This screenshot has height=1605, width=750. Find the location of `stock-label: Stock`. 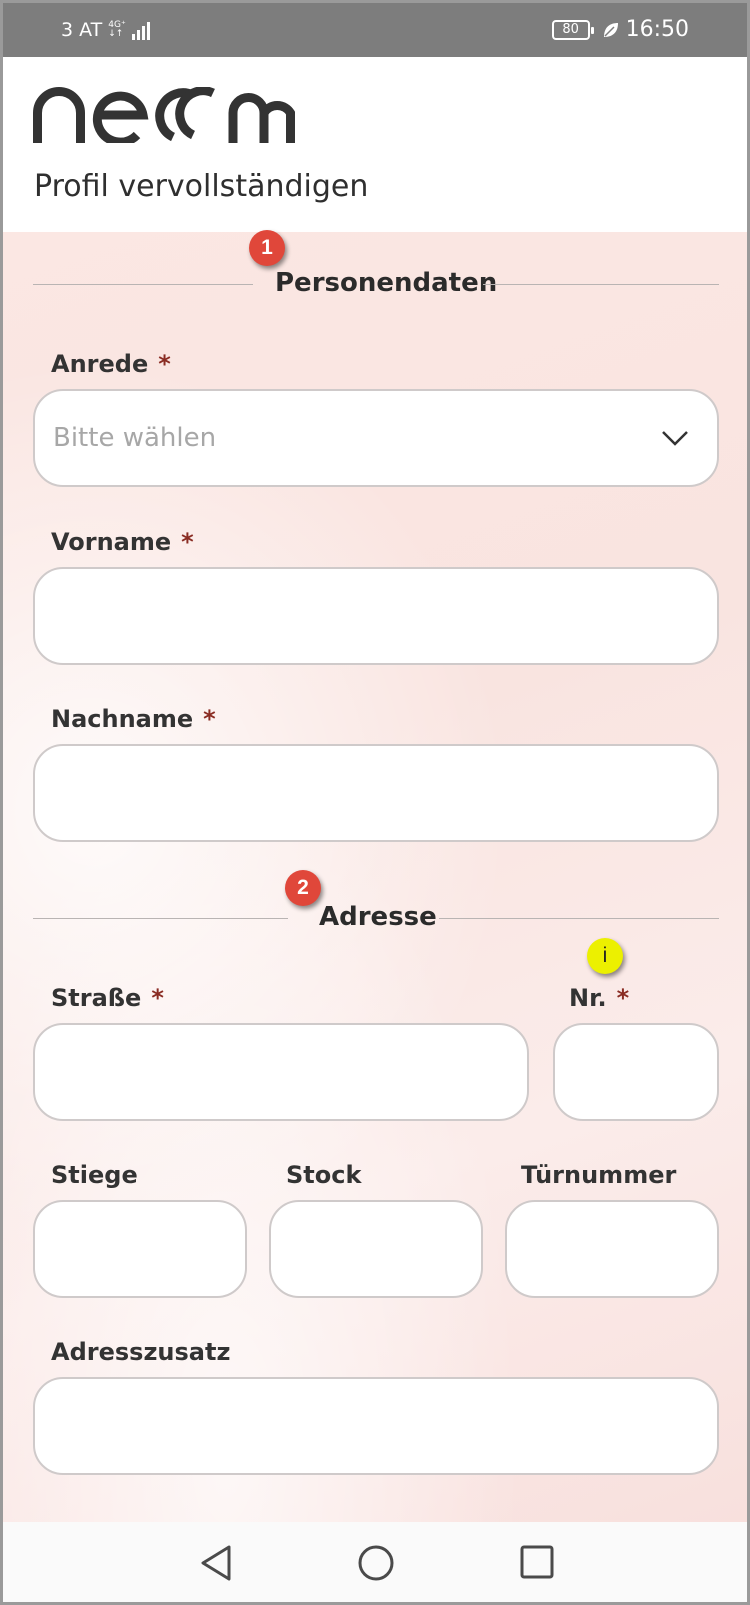

stock-label: Stock is located at coordinates (324, 1175).